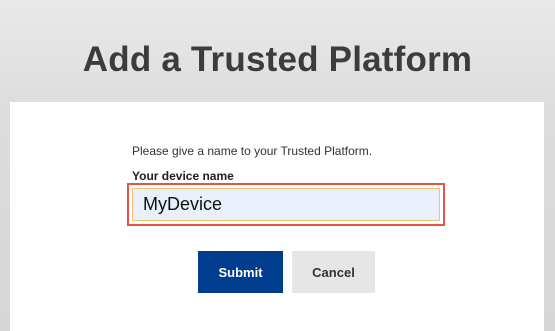  Describe the element at coordinates (183, 176) in the screenshot. I see `device-name-label: Your device name` at that location.